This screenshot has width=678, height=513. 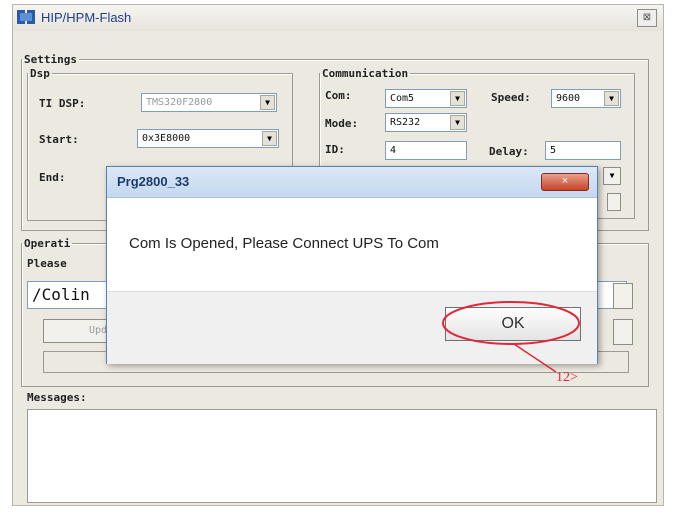 What do you see at coordinates (511, 323) in the screenshot?
I see `annotation-circle` at bounding box center [511, 323].